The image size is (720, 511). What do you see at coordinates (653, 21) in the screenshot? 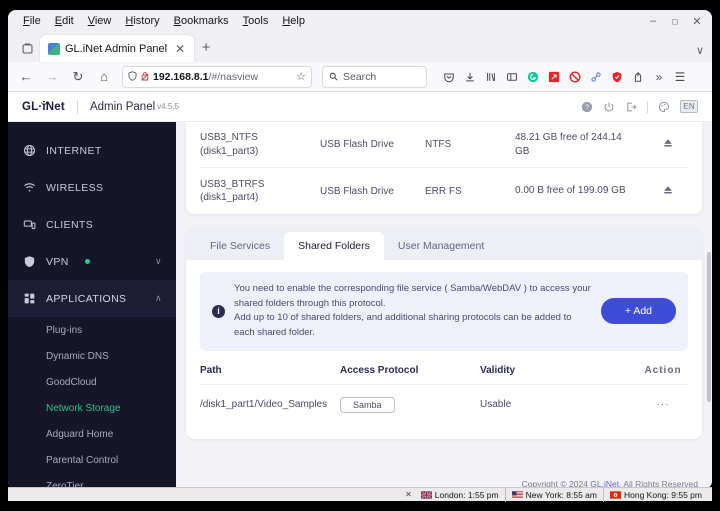
I see `minimize-button: –` at bounding box center [653, 21].